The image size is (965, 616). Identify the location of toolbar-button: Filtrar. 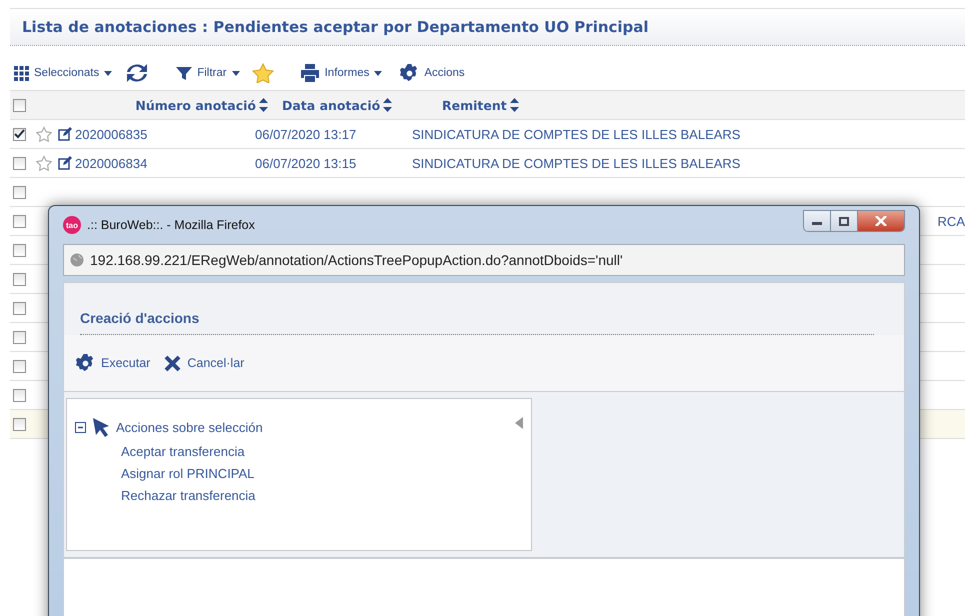
(208, 73).